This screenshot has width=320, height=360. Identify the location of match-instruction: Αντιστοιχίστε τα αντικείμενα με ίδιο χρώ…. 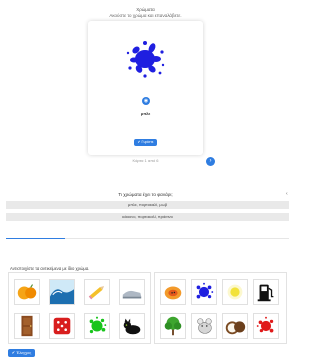
(50, 268).